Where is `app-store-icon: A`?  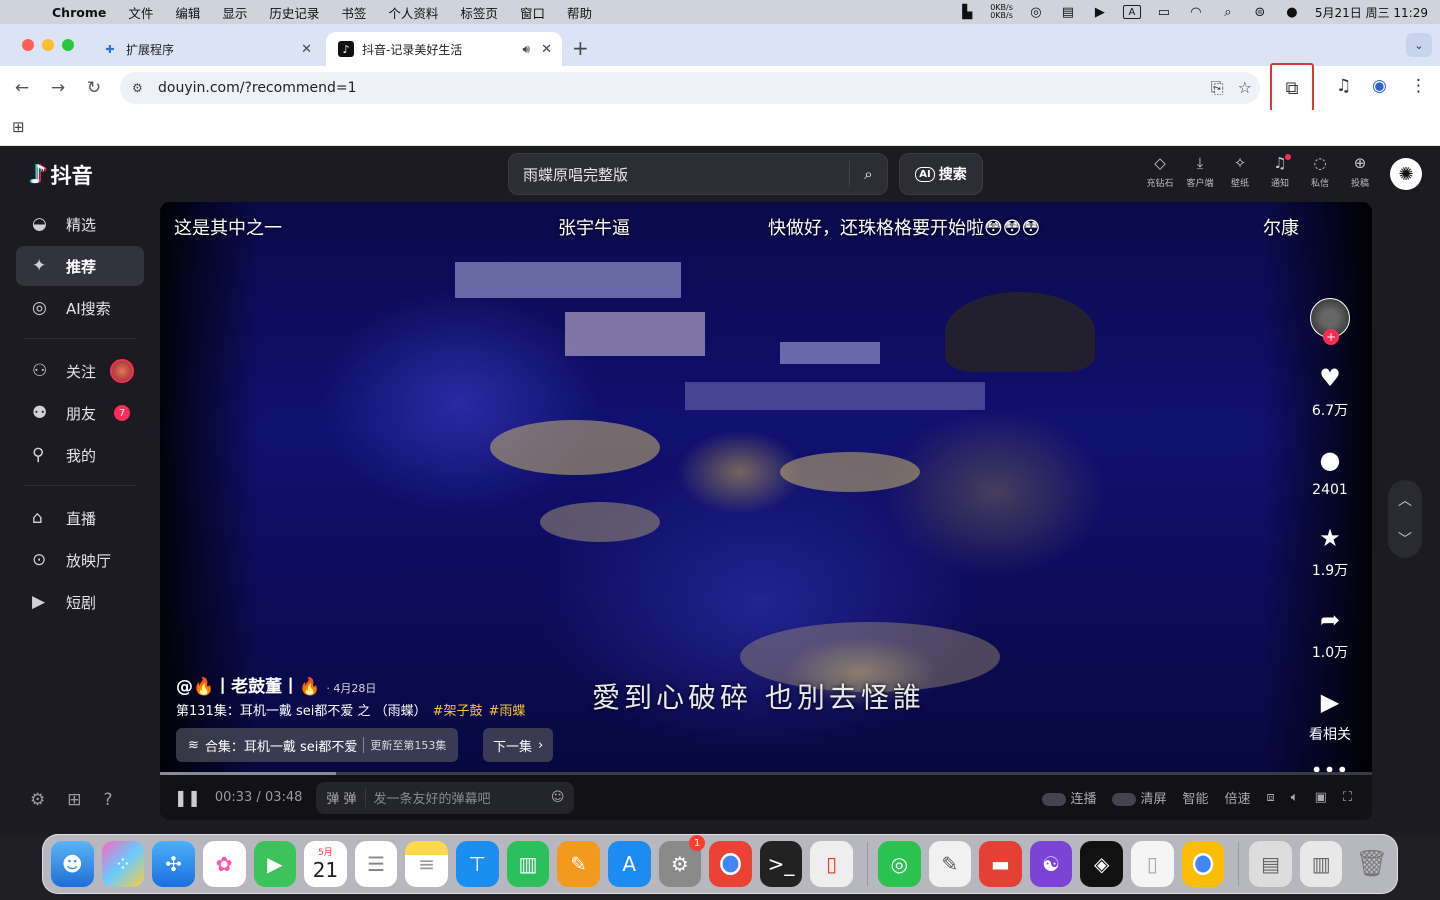
app-store-icon: A is located at coordinates (629, 864).